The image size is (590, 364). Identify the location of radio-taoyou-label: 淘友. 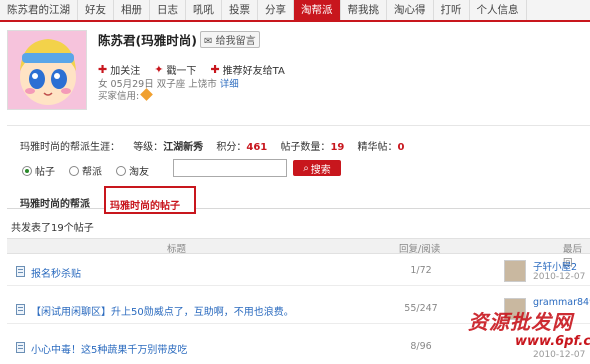
(139, 172).